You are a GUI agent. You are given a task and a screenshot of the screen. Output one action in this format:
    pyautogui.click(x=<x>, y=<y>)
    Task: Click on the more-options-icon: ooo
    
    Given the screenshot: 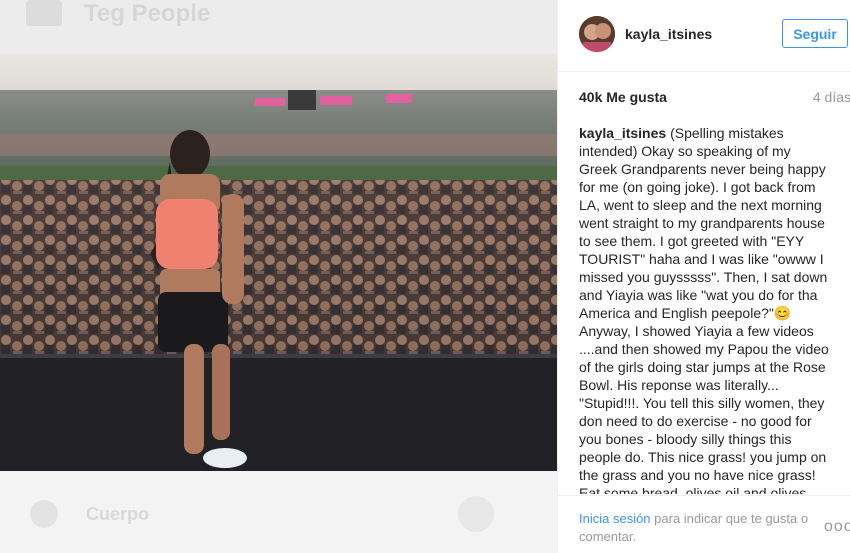 What is the action you would take?
    pyautogui.click(x=837, y=527)
    